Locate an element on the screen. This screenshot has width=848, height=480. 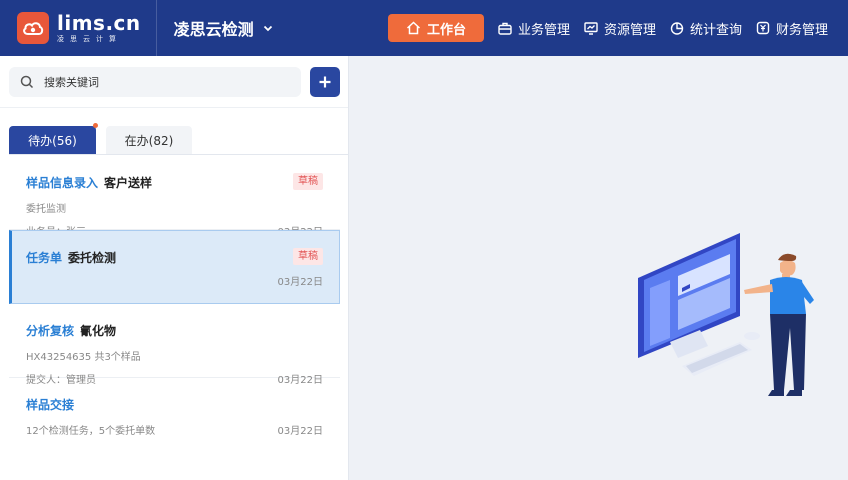
empty-state-illustration is located at coordinates (726, 314).